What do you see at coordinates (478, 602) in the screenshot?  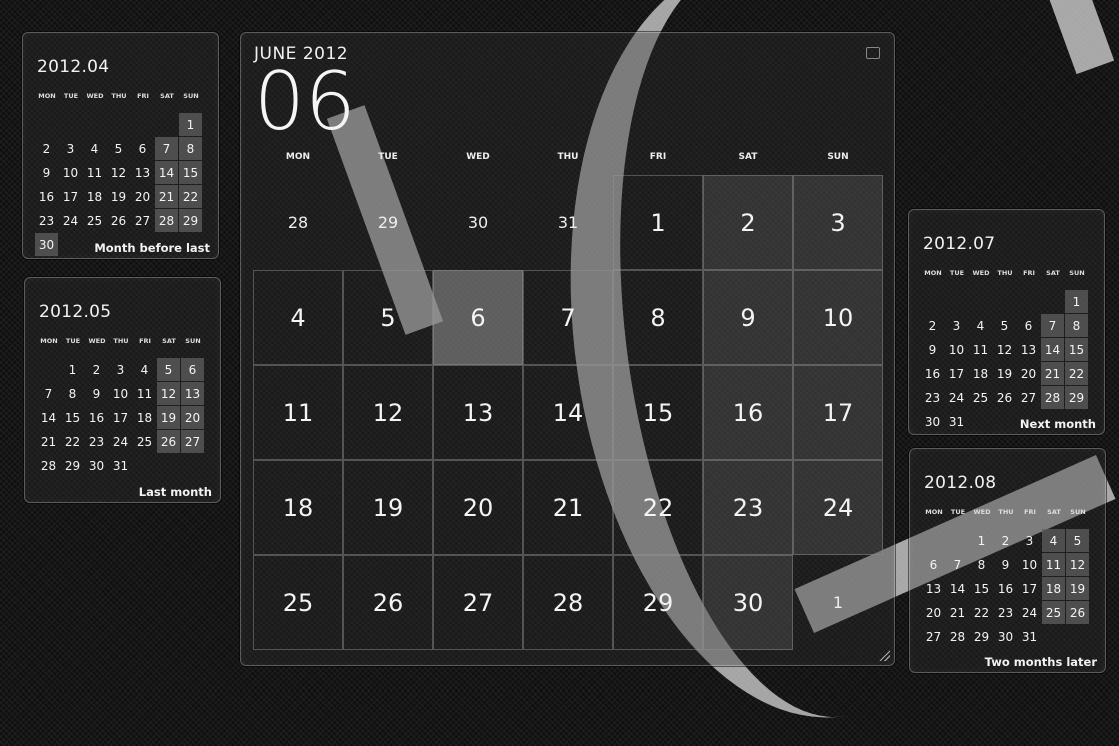 I see `day-cell: 27` at bounding box center [478, 602].